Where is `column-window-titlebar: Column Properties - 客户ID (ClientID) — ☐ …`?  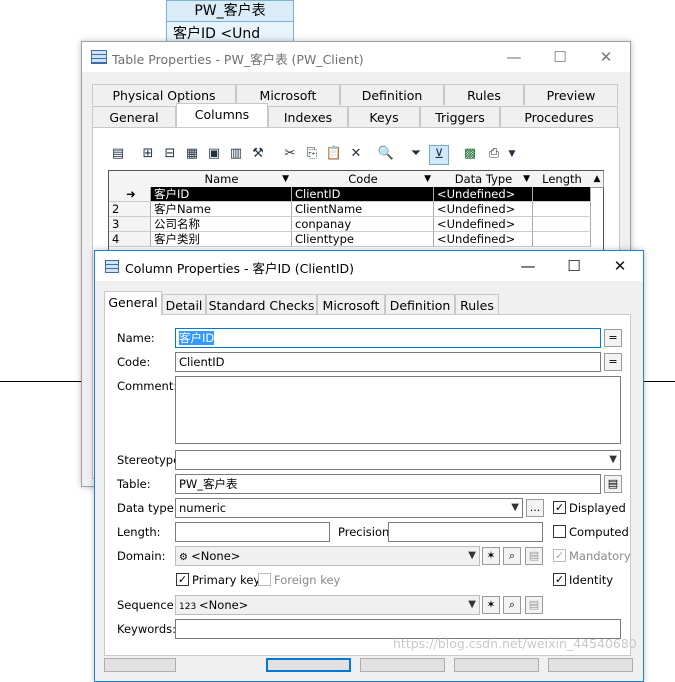 column-window-titlebar: Column Properties - 客户ID (ClientID) — ☐ … is located at coordinates (369, 266).